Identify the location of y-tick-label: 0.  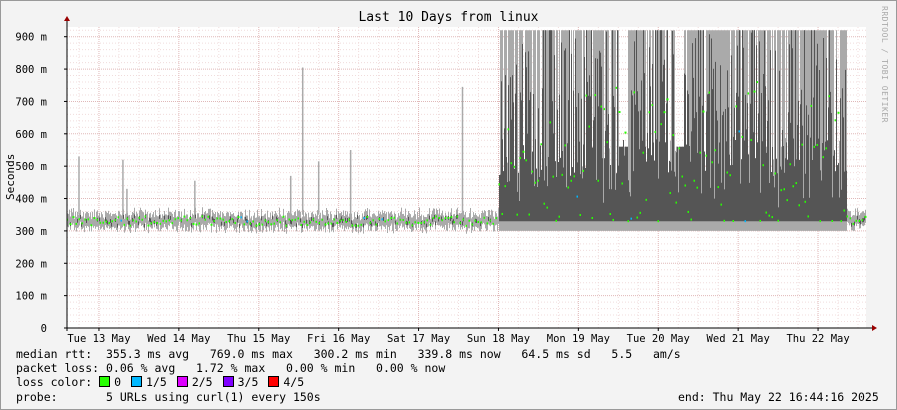
(44, 329).